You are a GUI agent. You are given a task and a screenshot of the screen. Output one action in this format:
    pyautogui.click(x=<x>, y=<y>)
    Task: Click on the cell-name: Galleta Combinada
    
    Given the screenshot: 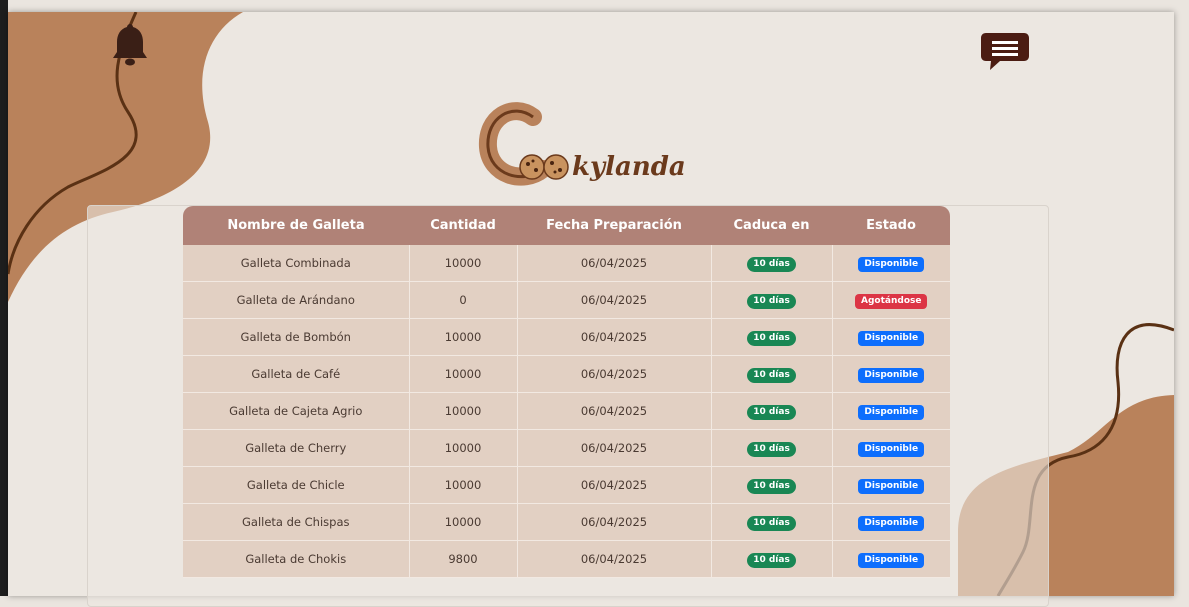 What is the action you would take?
    pyautogui.click(x=296, y=263)
    